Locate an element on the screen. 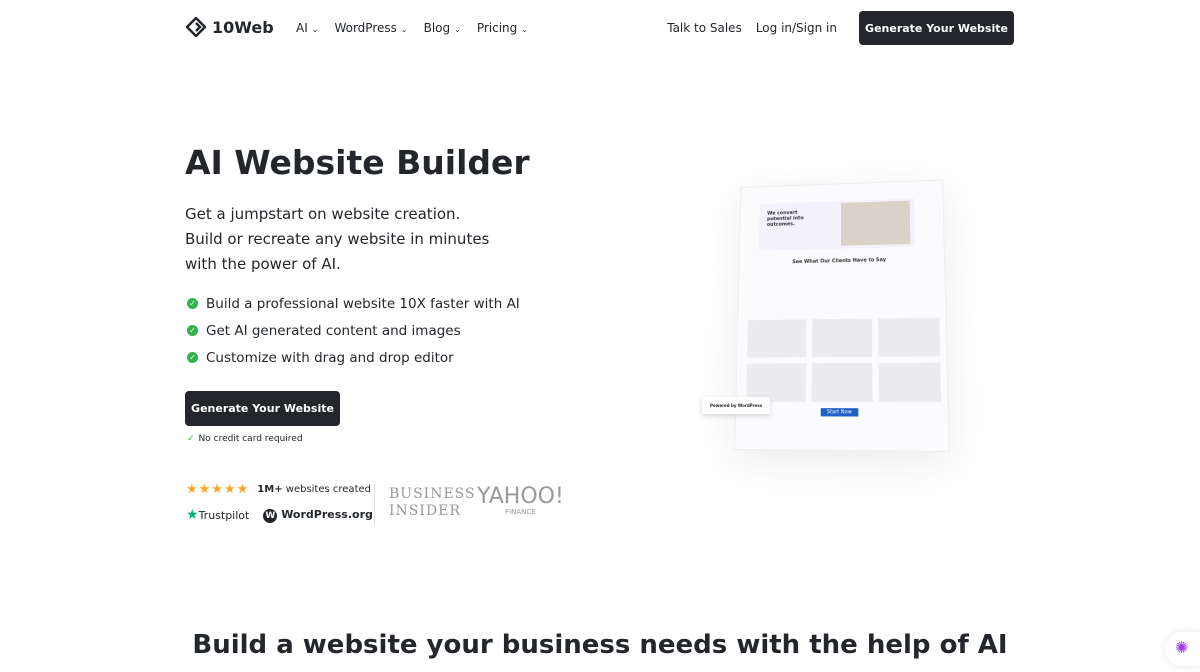  mock-start-button: Start Now is located at coordinates (839, 412).